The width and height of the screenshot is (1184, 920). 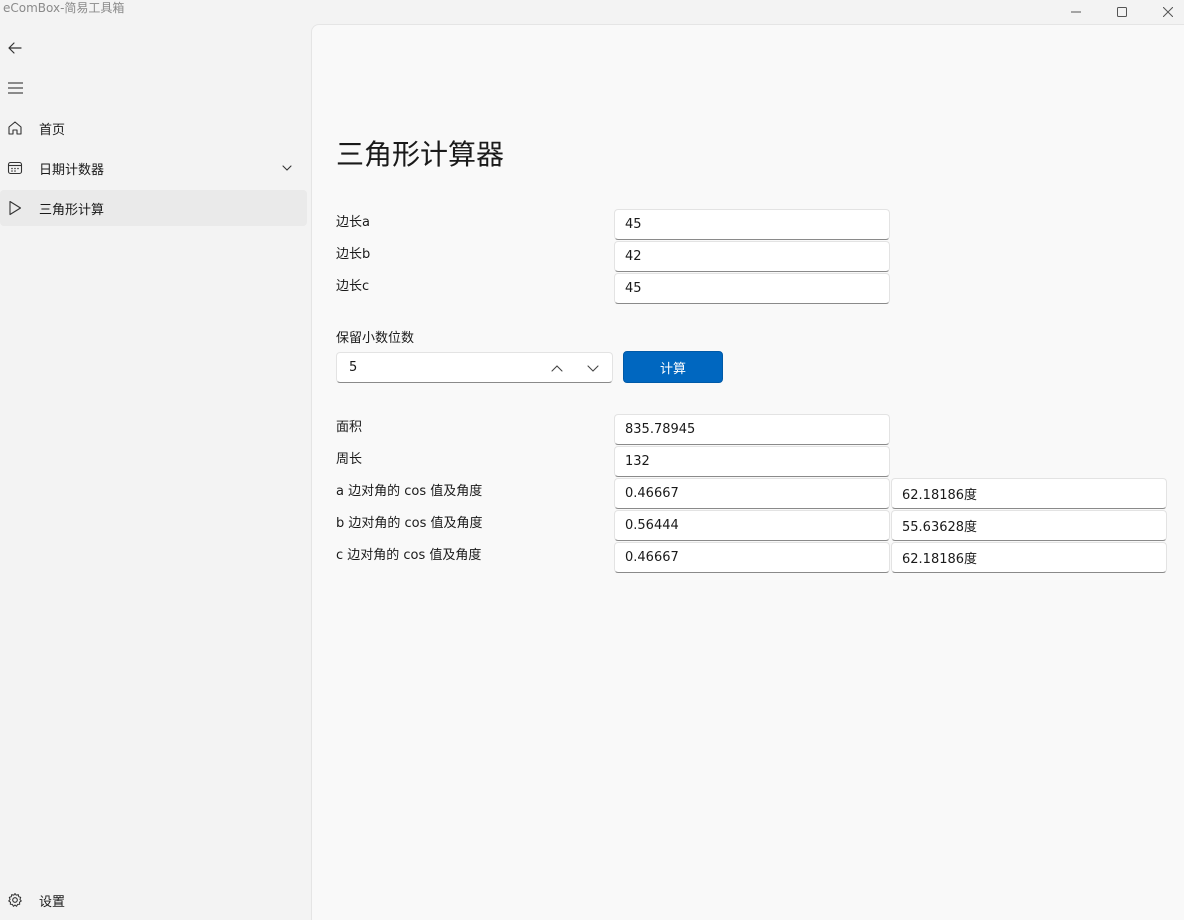 What do you see at coordinates (153, 208) in the screenshot?
I see `sidebar-item-triangle-calc: 三角形计算` at bounding box center [153, 208].